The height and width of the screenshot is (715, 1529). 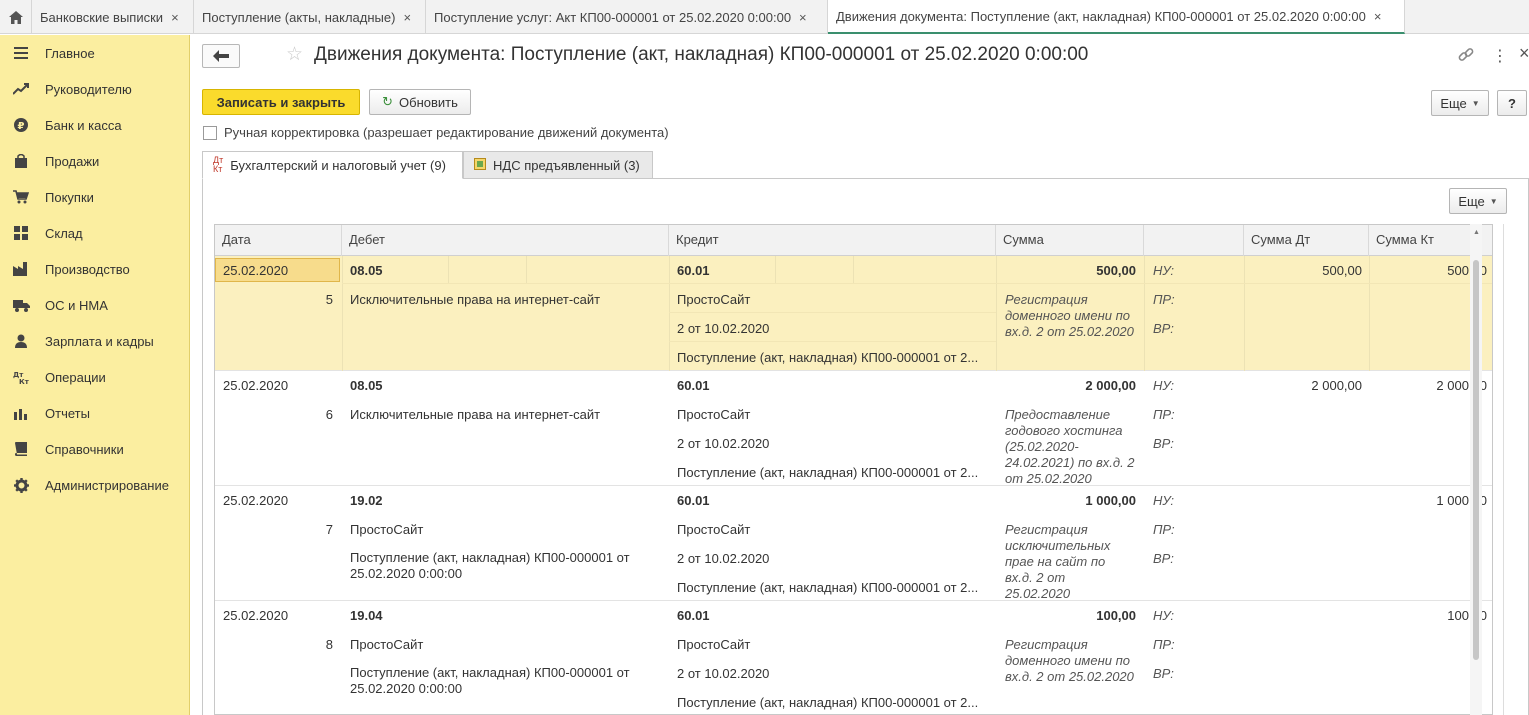 I want to click on refresh-icon: ↻, so click(x=388, y=101).